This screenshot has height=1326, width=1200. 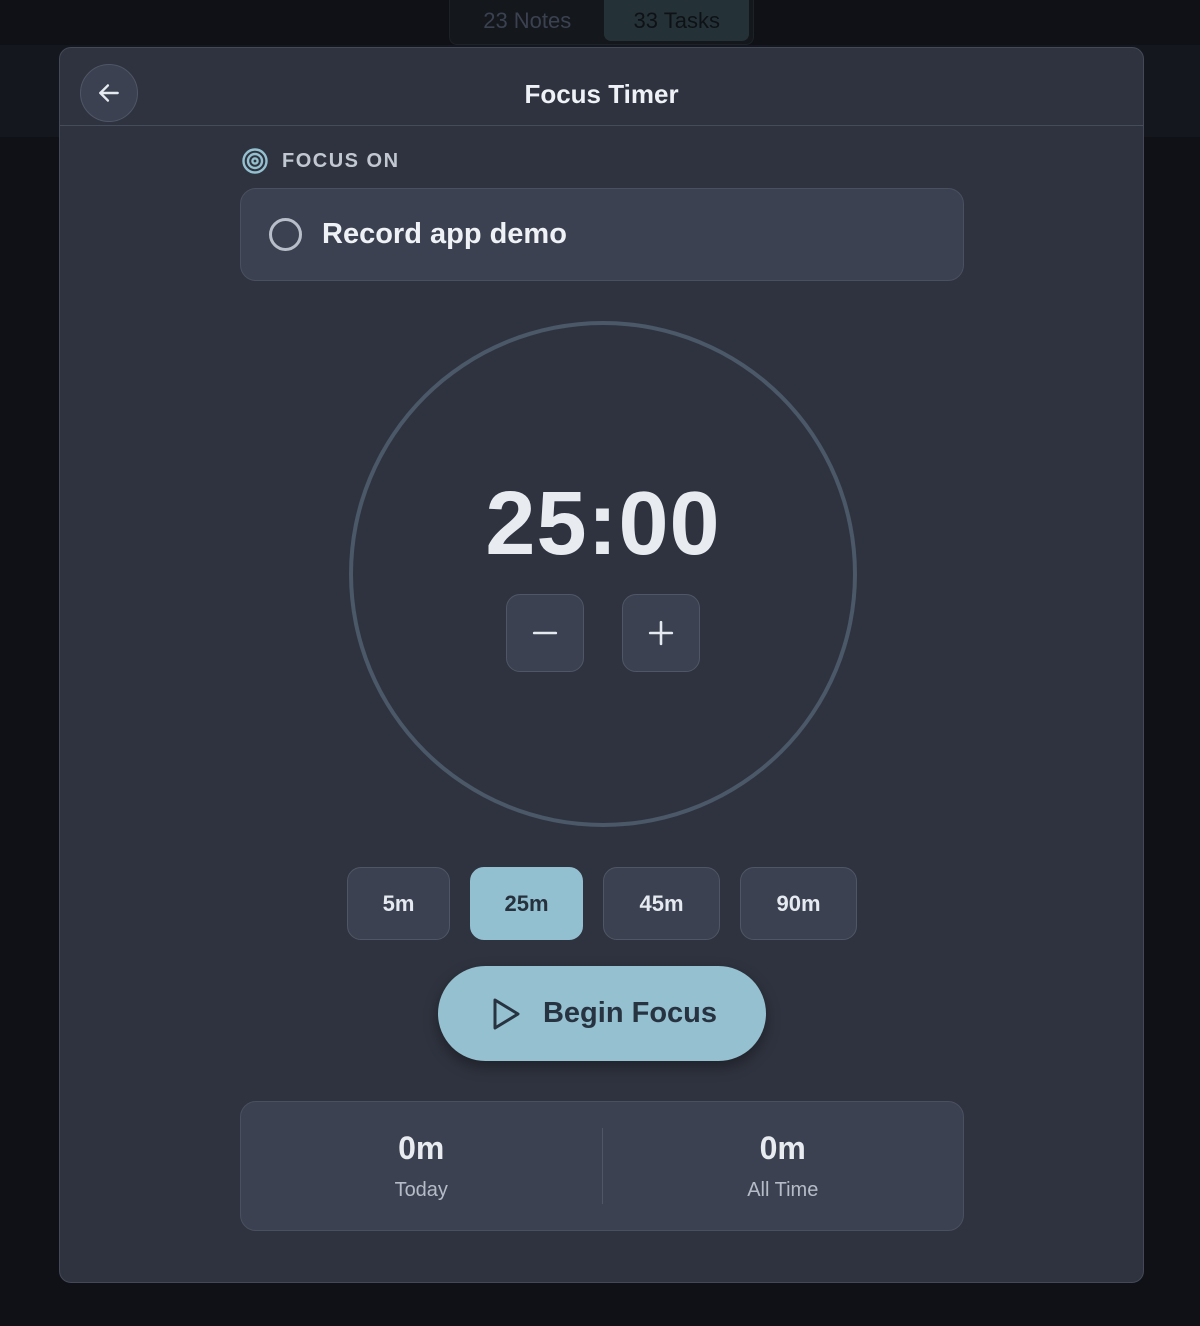 I want to click on tab-tasks: 33 Tasks, so click(x=676, y=20).